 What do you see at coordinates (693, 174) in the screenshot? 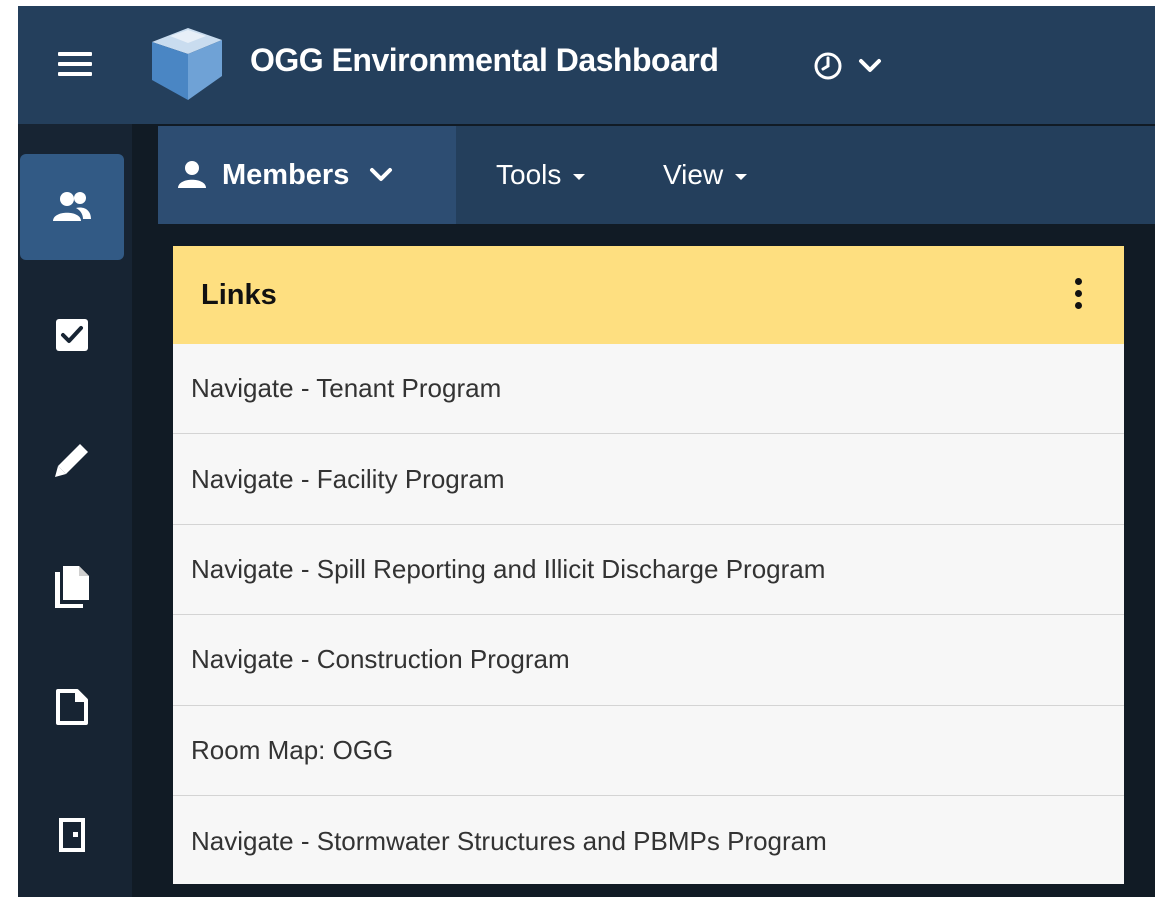
I see `view-label: View` at bounding box center [693, 174].